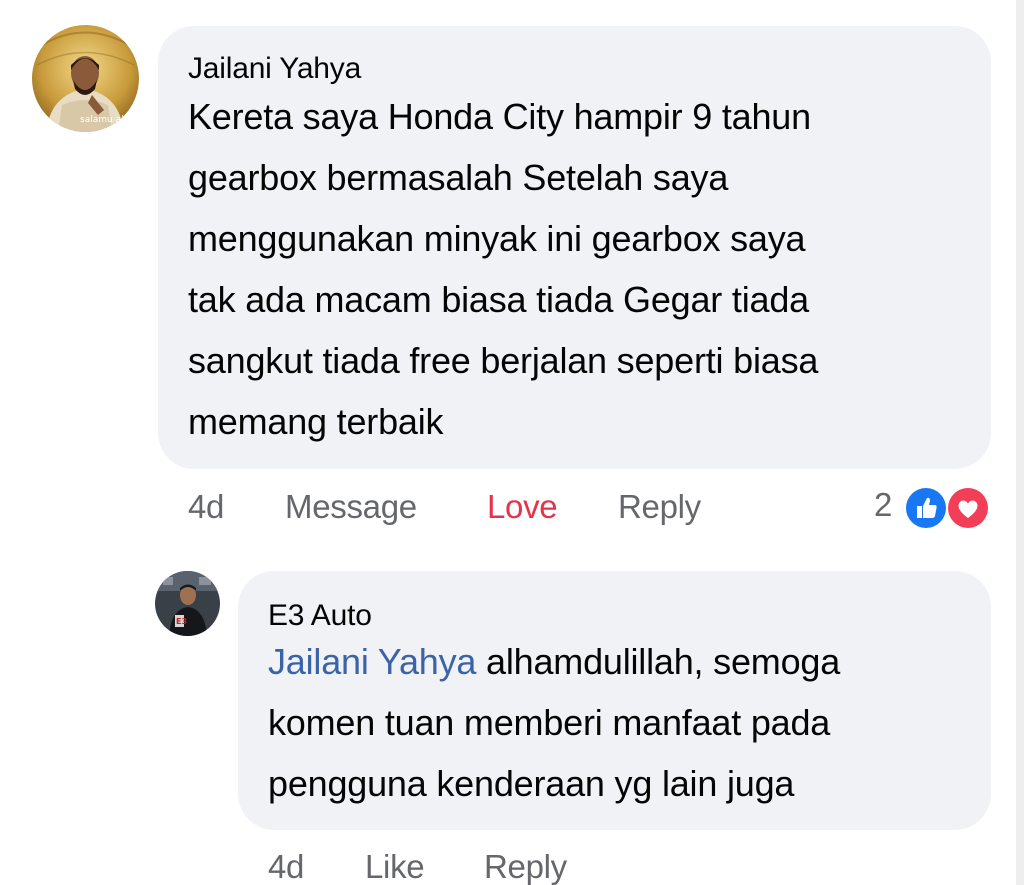  Describe the element at coordinates (525, 866) in the screenshot. I see `reply-reply-button: Reply` at that location.